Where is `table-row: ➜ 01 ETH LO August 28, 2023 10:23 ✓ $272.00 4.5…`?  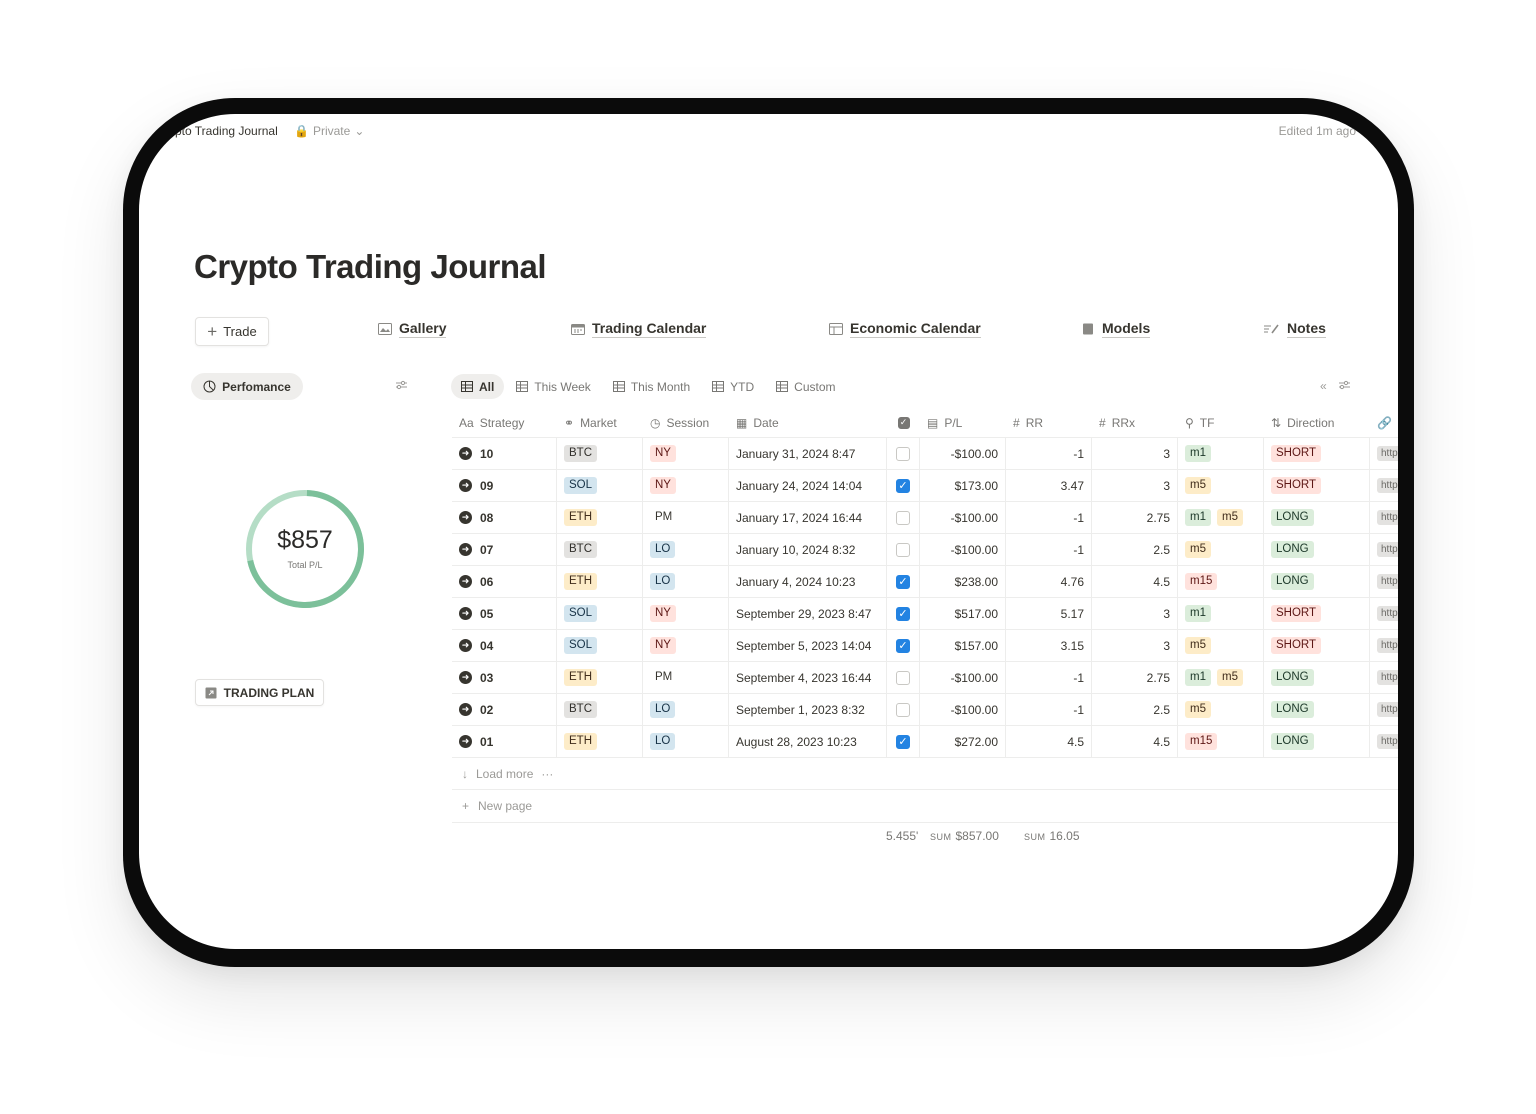 table-row: ➜ 01 ETH LO August 28, 2023 10:23 ✓ $272.00 4.5… is located at coordinates (925, 742).